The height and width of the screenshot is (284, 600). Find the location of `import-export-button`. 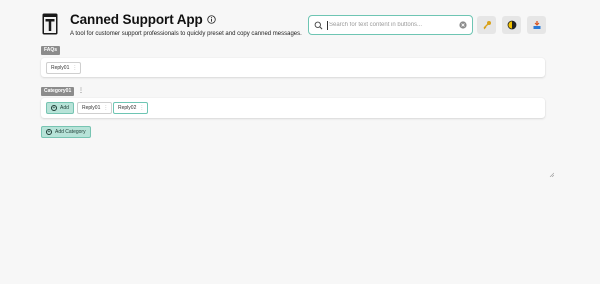

import-export-button is located at coordinates (536, 25).